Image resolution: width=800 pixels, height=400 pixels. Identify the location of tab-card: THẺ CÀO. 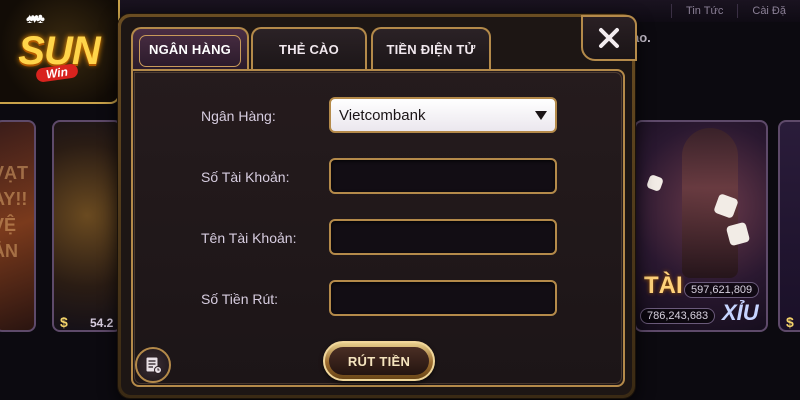
(309, 48).